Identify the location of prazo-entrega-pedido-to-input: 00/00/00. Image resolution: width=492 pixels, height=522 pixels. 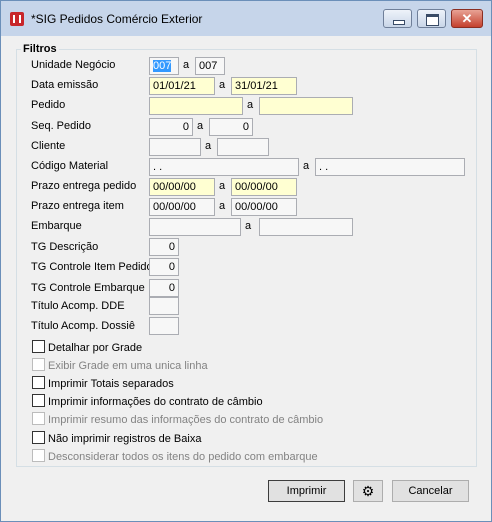
(264, 187).